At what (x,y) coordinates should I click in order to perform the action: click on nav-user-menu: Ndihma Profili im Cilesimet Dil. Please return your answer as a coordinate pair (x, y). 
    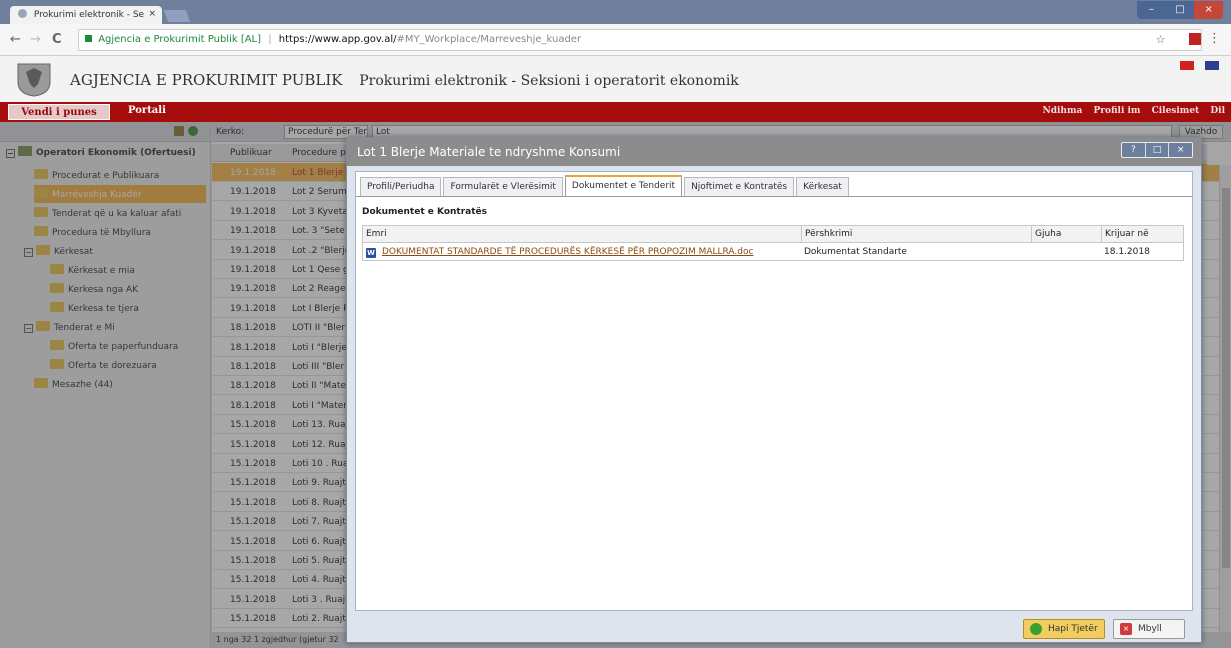
    Looking at the image, I should click on (1129, 111).